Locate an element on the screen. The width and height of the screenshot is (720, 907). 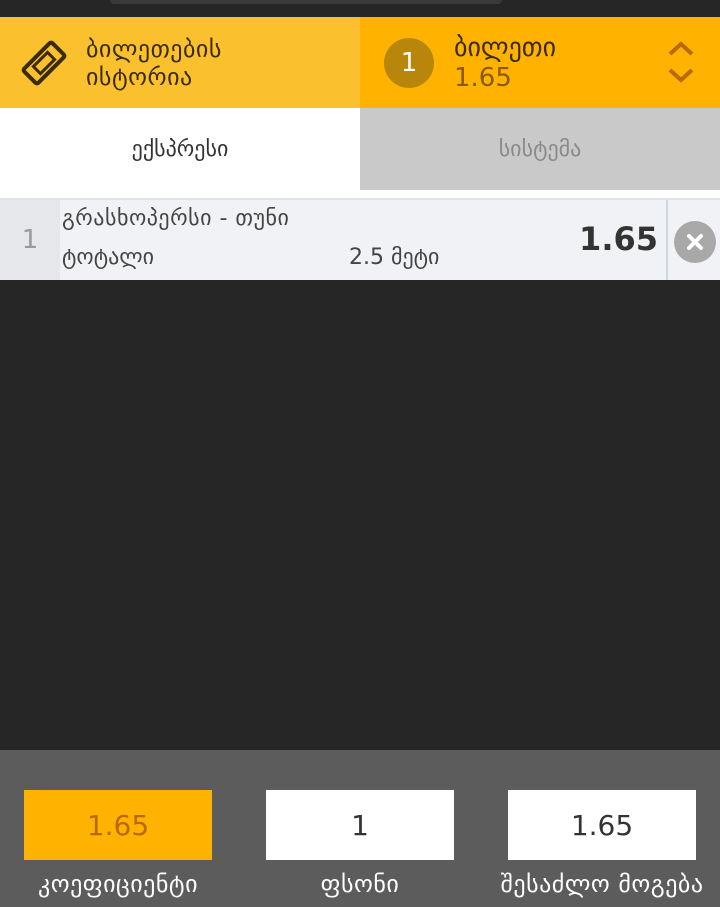
stake-label: ფსონი is located at coordinates (360, 884).